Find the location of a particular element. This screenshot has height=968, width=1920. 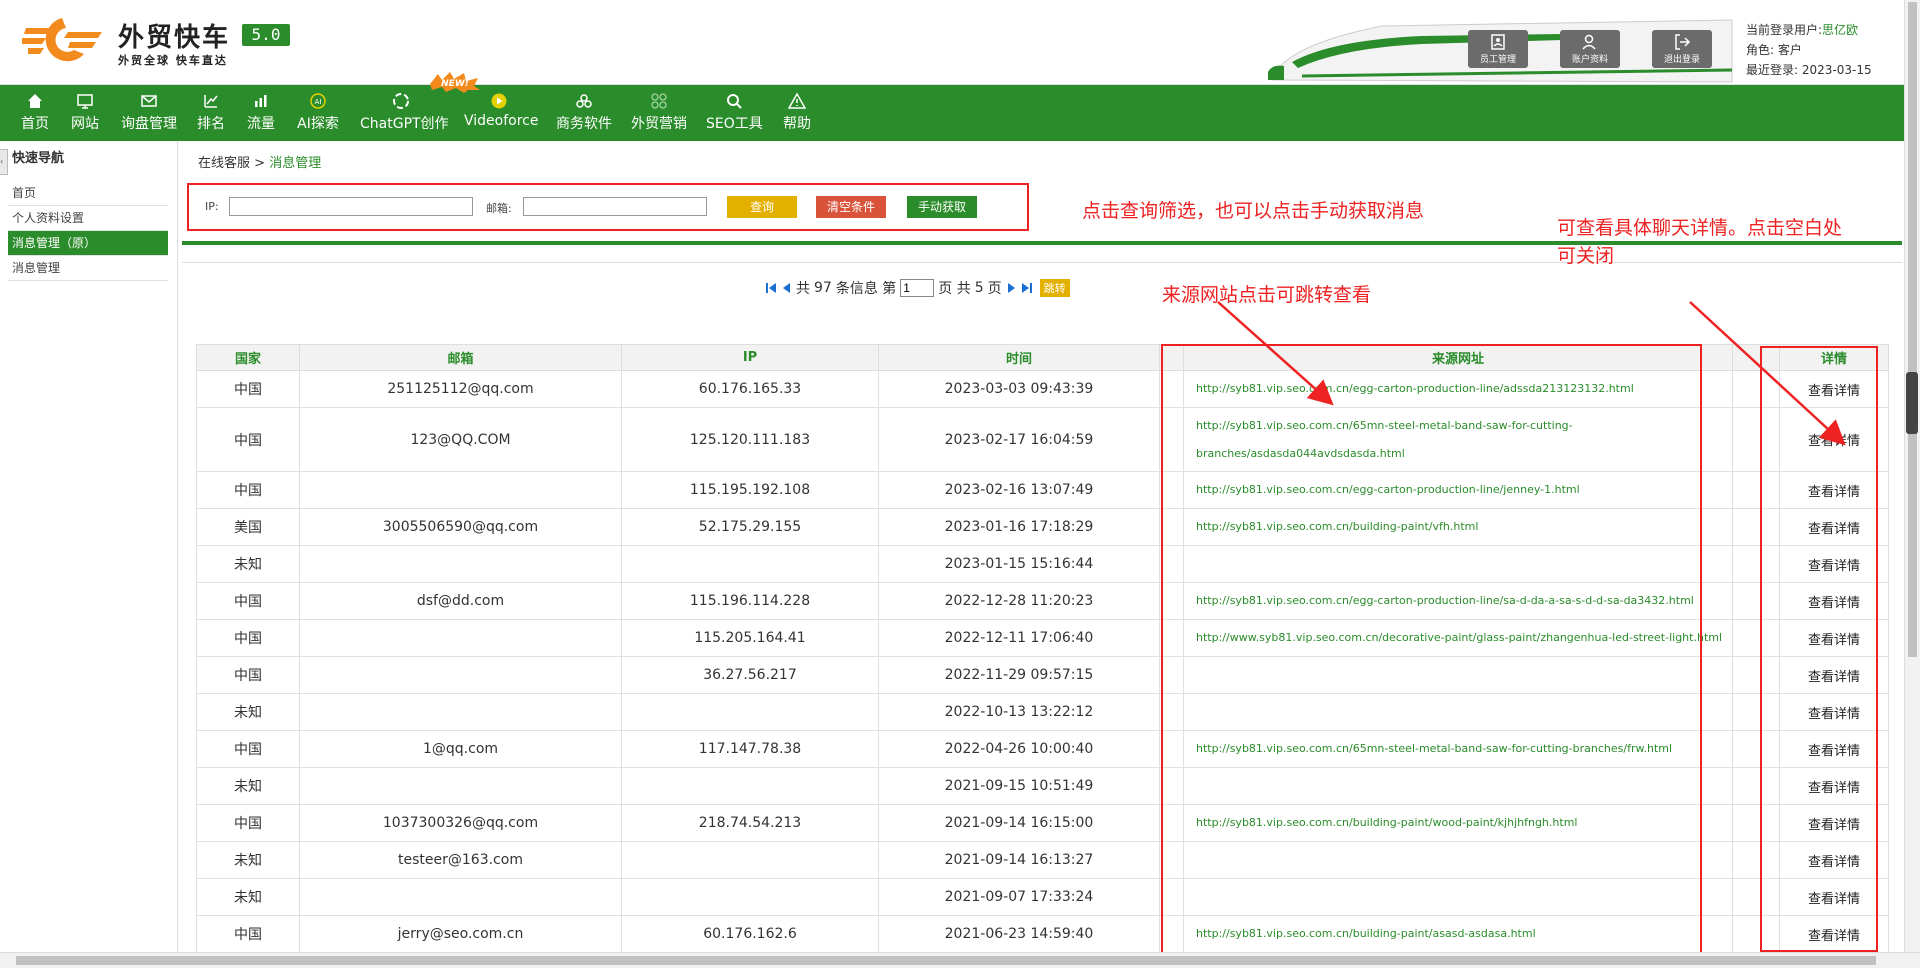

vertical-scroll-thumb is located at coordinates (1912, 329).